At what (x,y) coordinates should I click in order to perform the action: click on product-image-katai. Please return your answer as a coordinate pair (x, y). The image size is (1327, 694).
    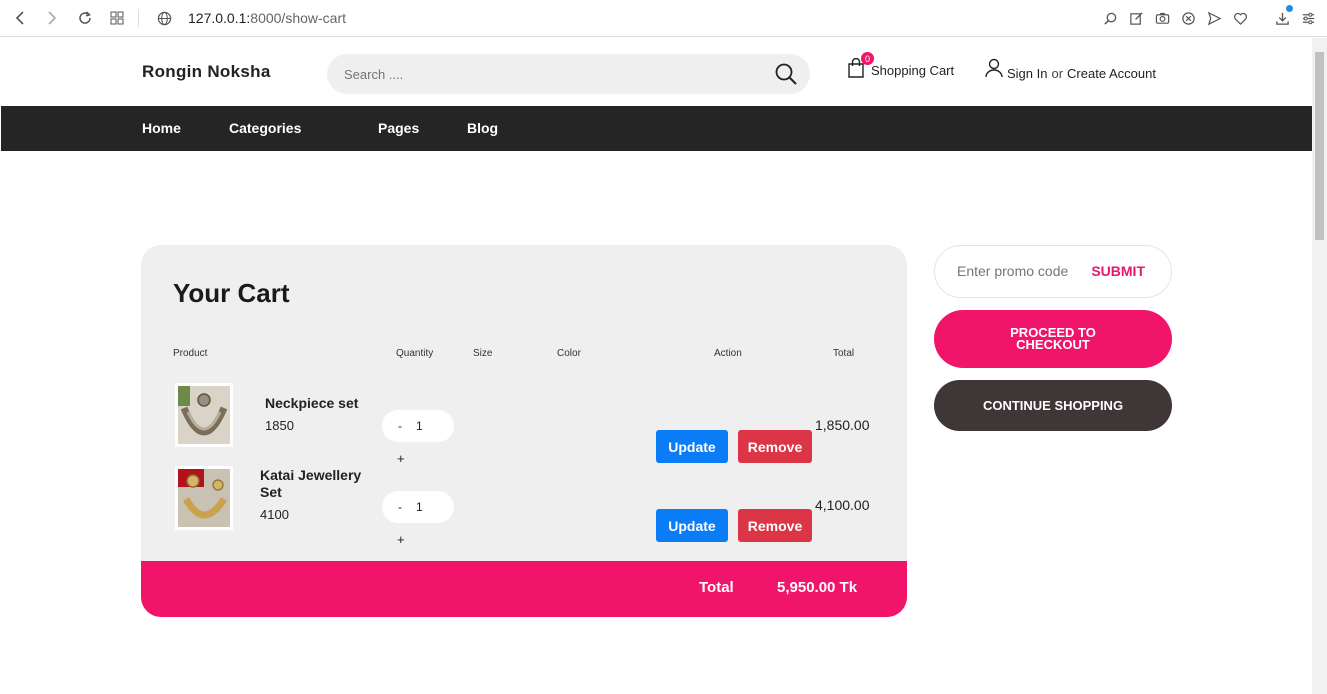
    Looking at the image, I should click on (204, 498).